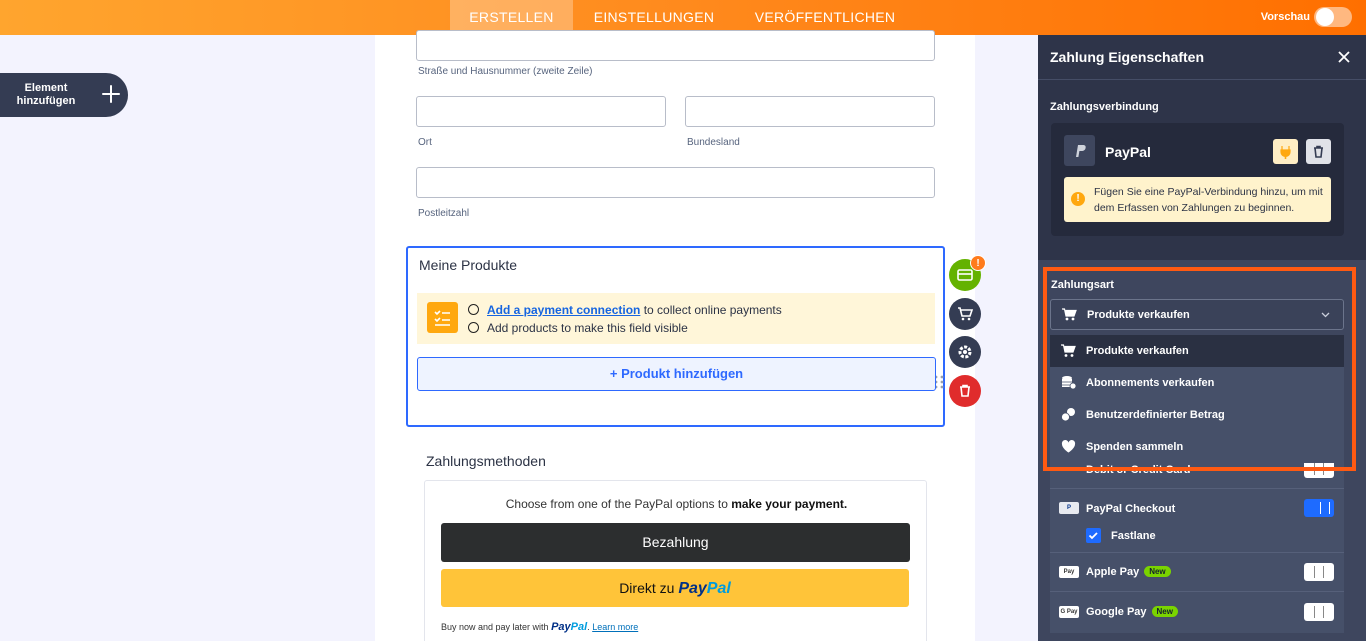 The height and width of the screenshot is (641, 1366). Describe the element at coordinates (1127, 57) in the screenshot. I see `panel-title: Zahlung Eigenschaften` at that location.